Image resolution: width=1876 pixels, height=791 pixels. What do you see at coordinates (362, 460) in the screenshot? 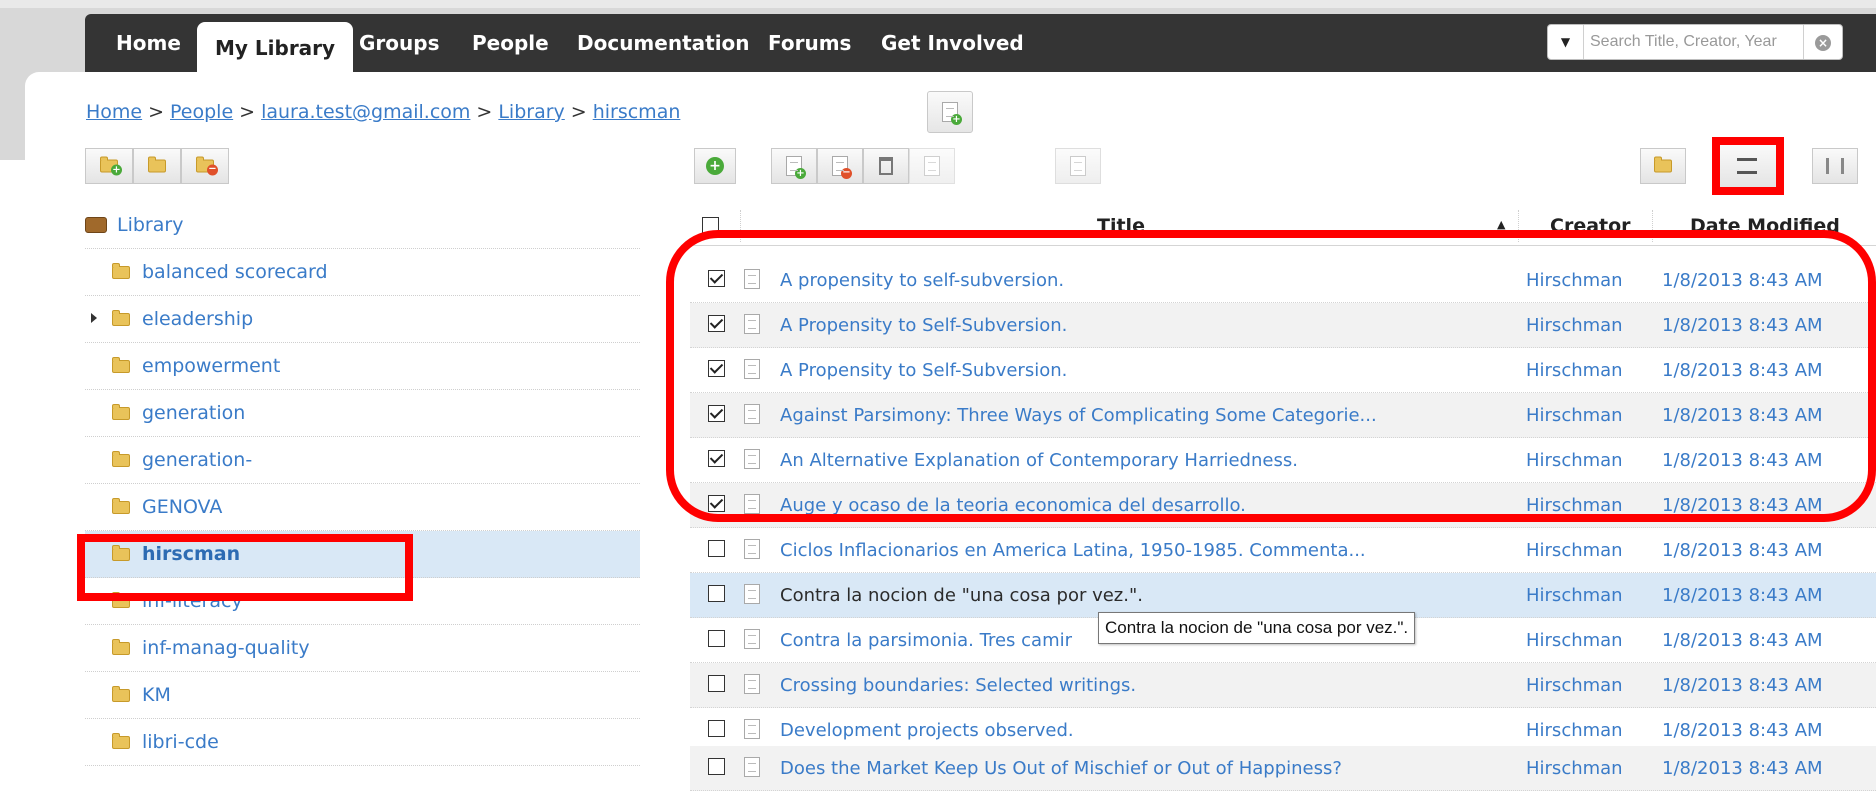
I see `sidebar-item-generation-dash: generation-` at bounding box center [362, 460].